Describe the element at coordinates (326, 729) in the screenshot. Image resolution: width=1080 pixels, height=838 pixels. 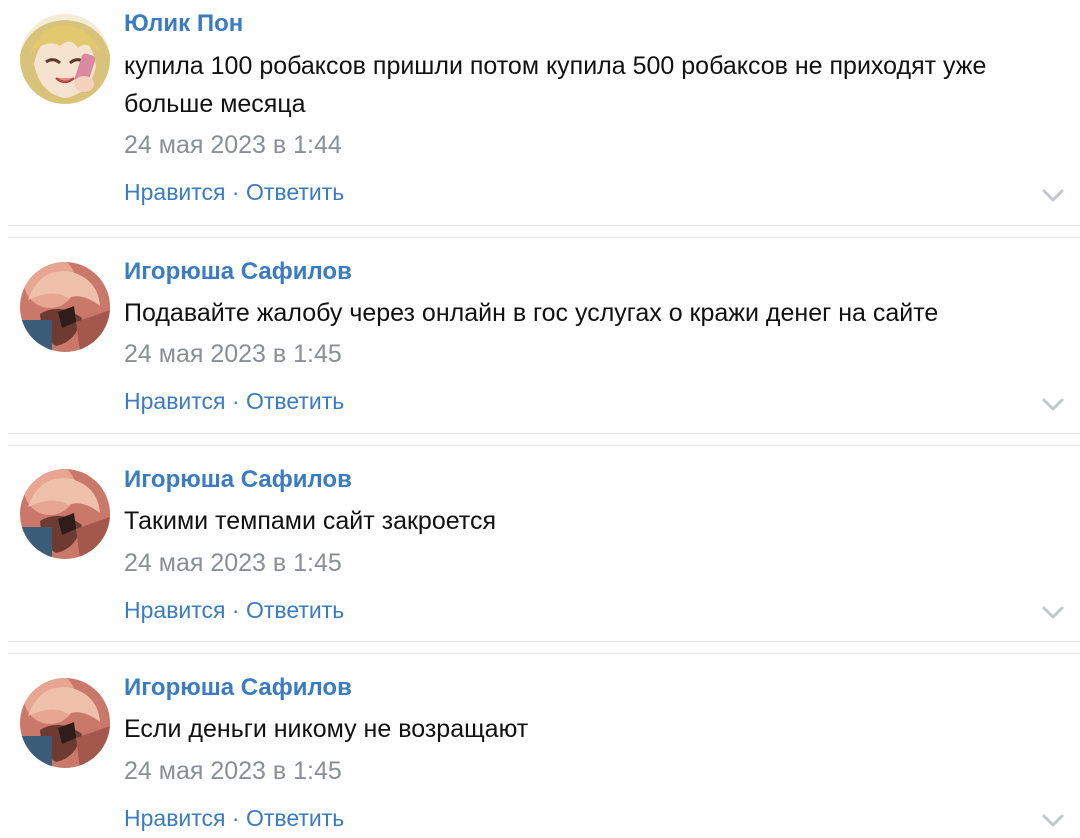
I see `comment-text: Если деньги никому не возращают` at that location.